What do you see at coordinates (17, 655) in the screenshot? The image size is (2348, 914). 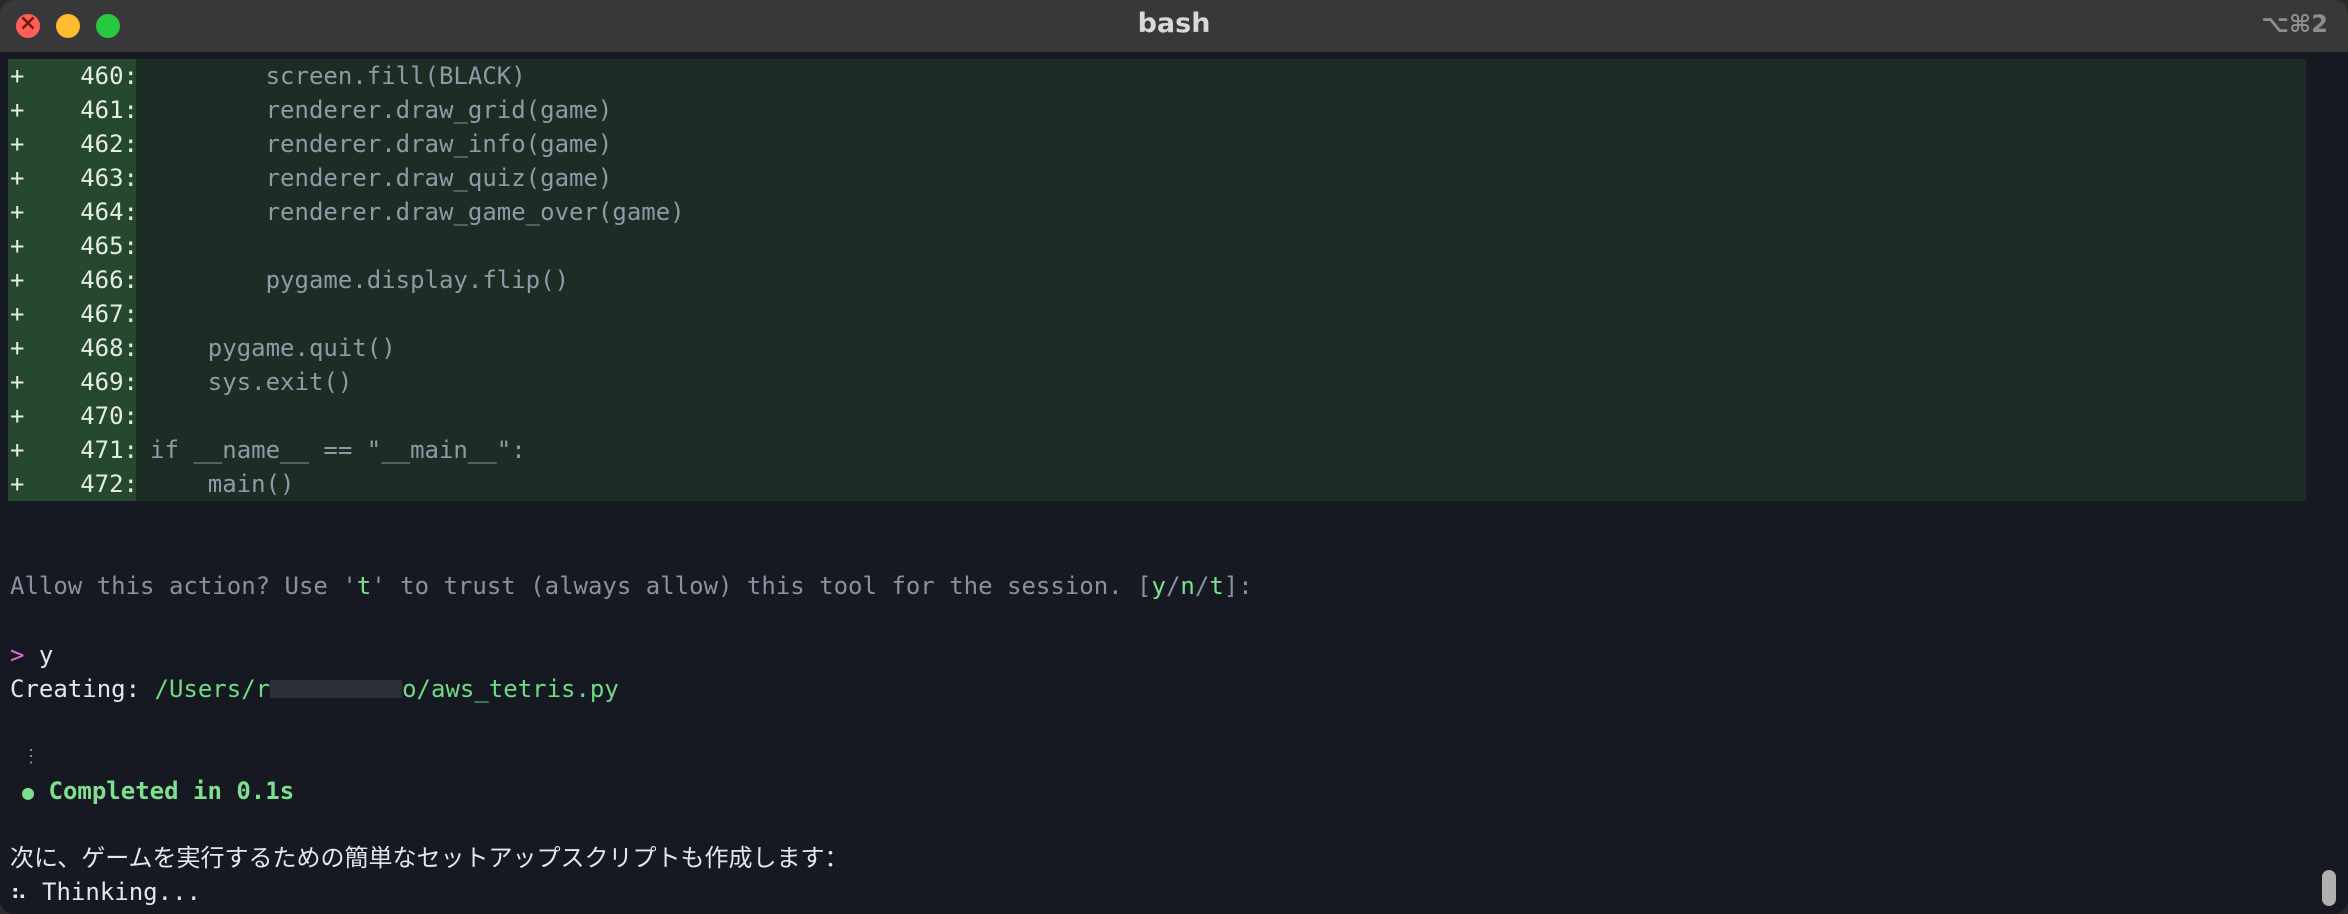 I see `prompt-caret: >` at bounding box center [17, 655].